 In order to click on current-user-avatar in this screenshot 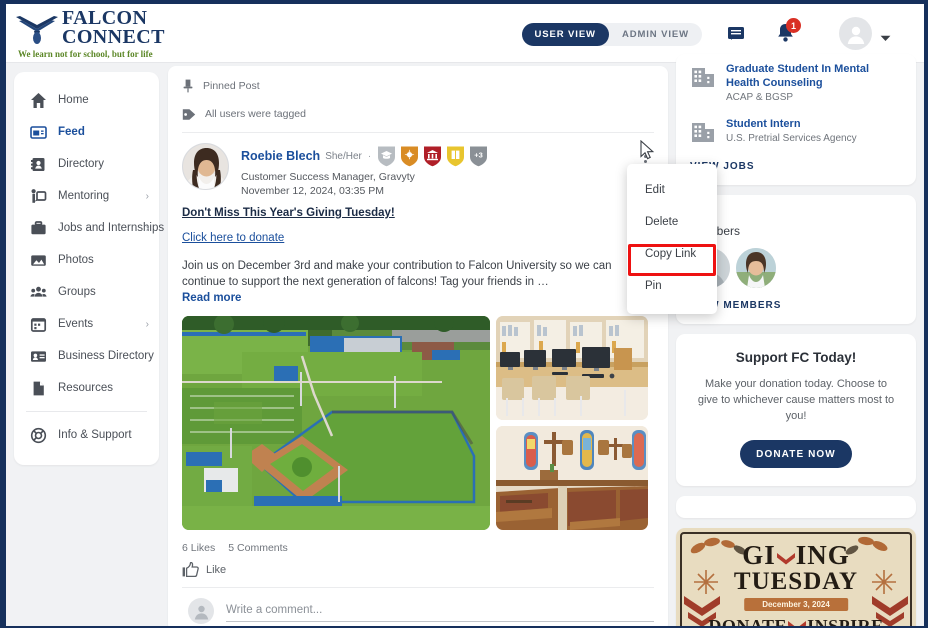, I will do `click(201, 611)`.